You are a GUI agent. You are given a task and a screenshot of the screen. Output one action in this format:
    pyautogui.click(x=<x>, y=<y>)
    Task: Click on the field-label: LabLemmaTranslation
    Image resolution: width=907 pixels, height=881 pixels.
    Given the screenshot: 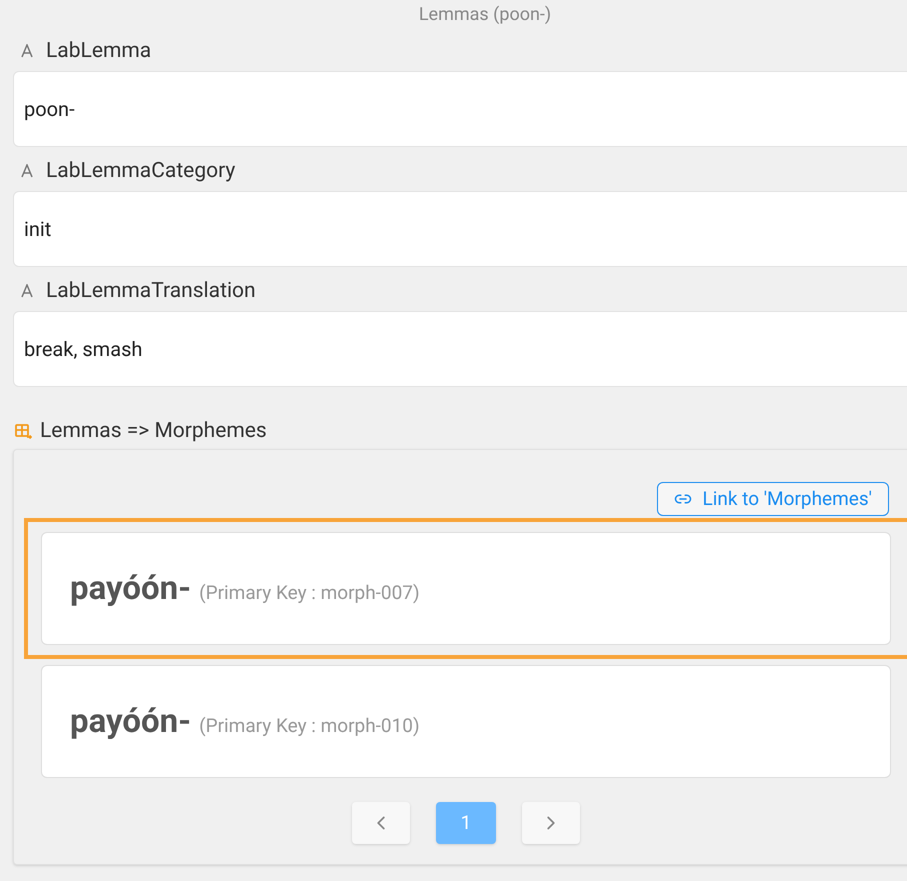 What is the action you would take?
    pyautogui.click(x=151, y=291)
    